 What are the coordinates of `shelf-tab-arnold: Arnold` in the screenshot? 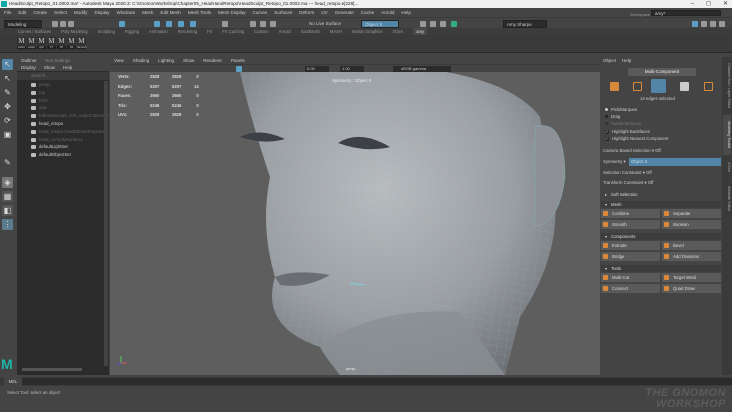 It's located at (285, 31).